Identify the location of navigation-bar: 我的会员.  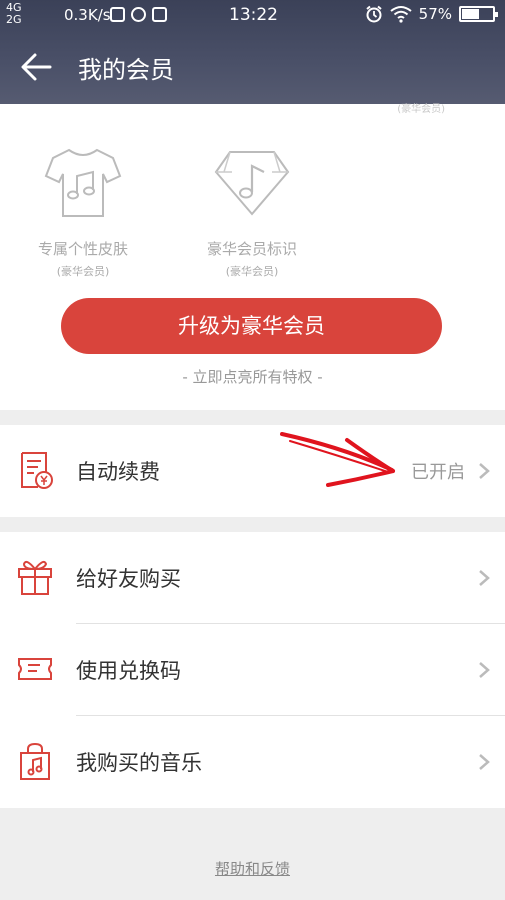
(252, 67).